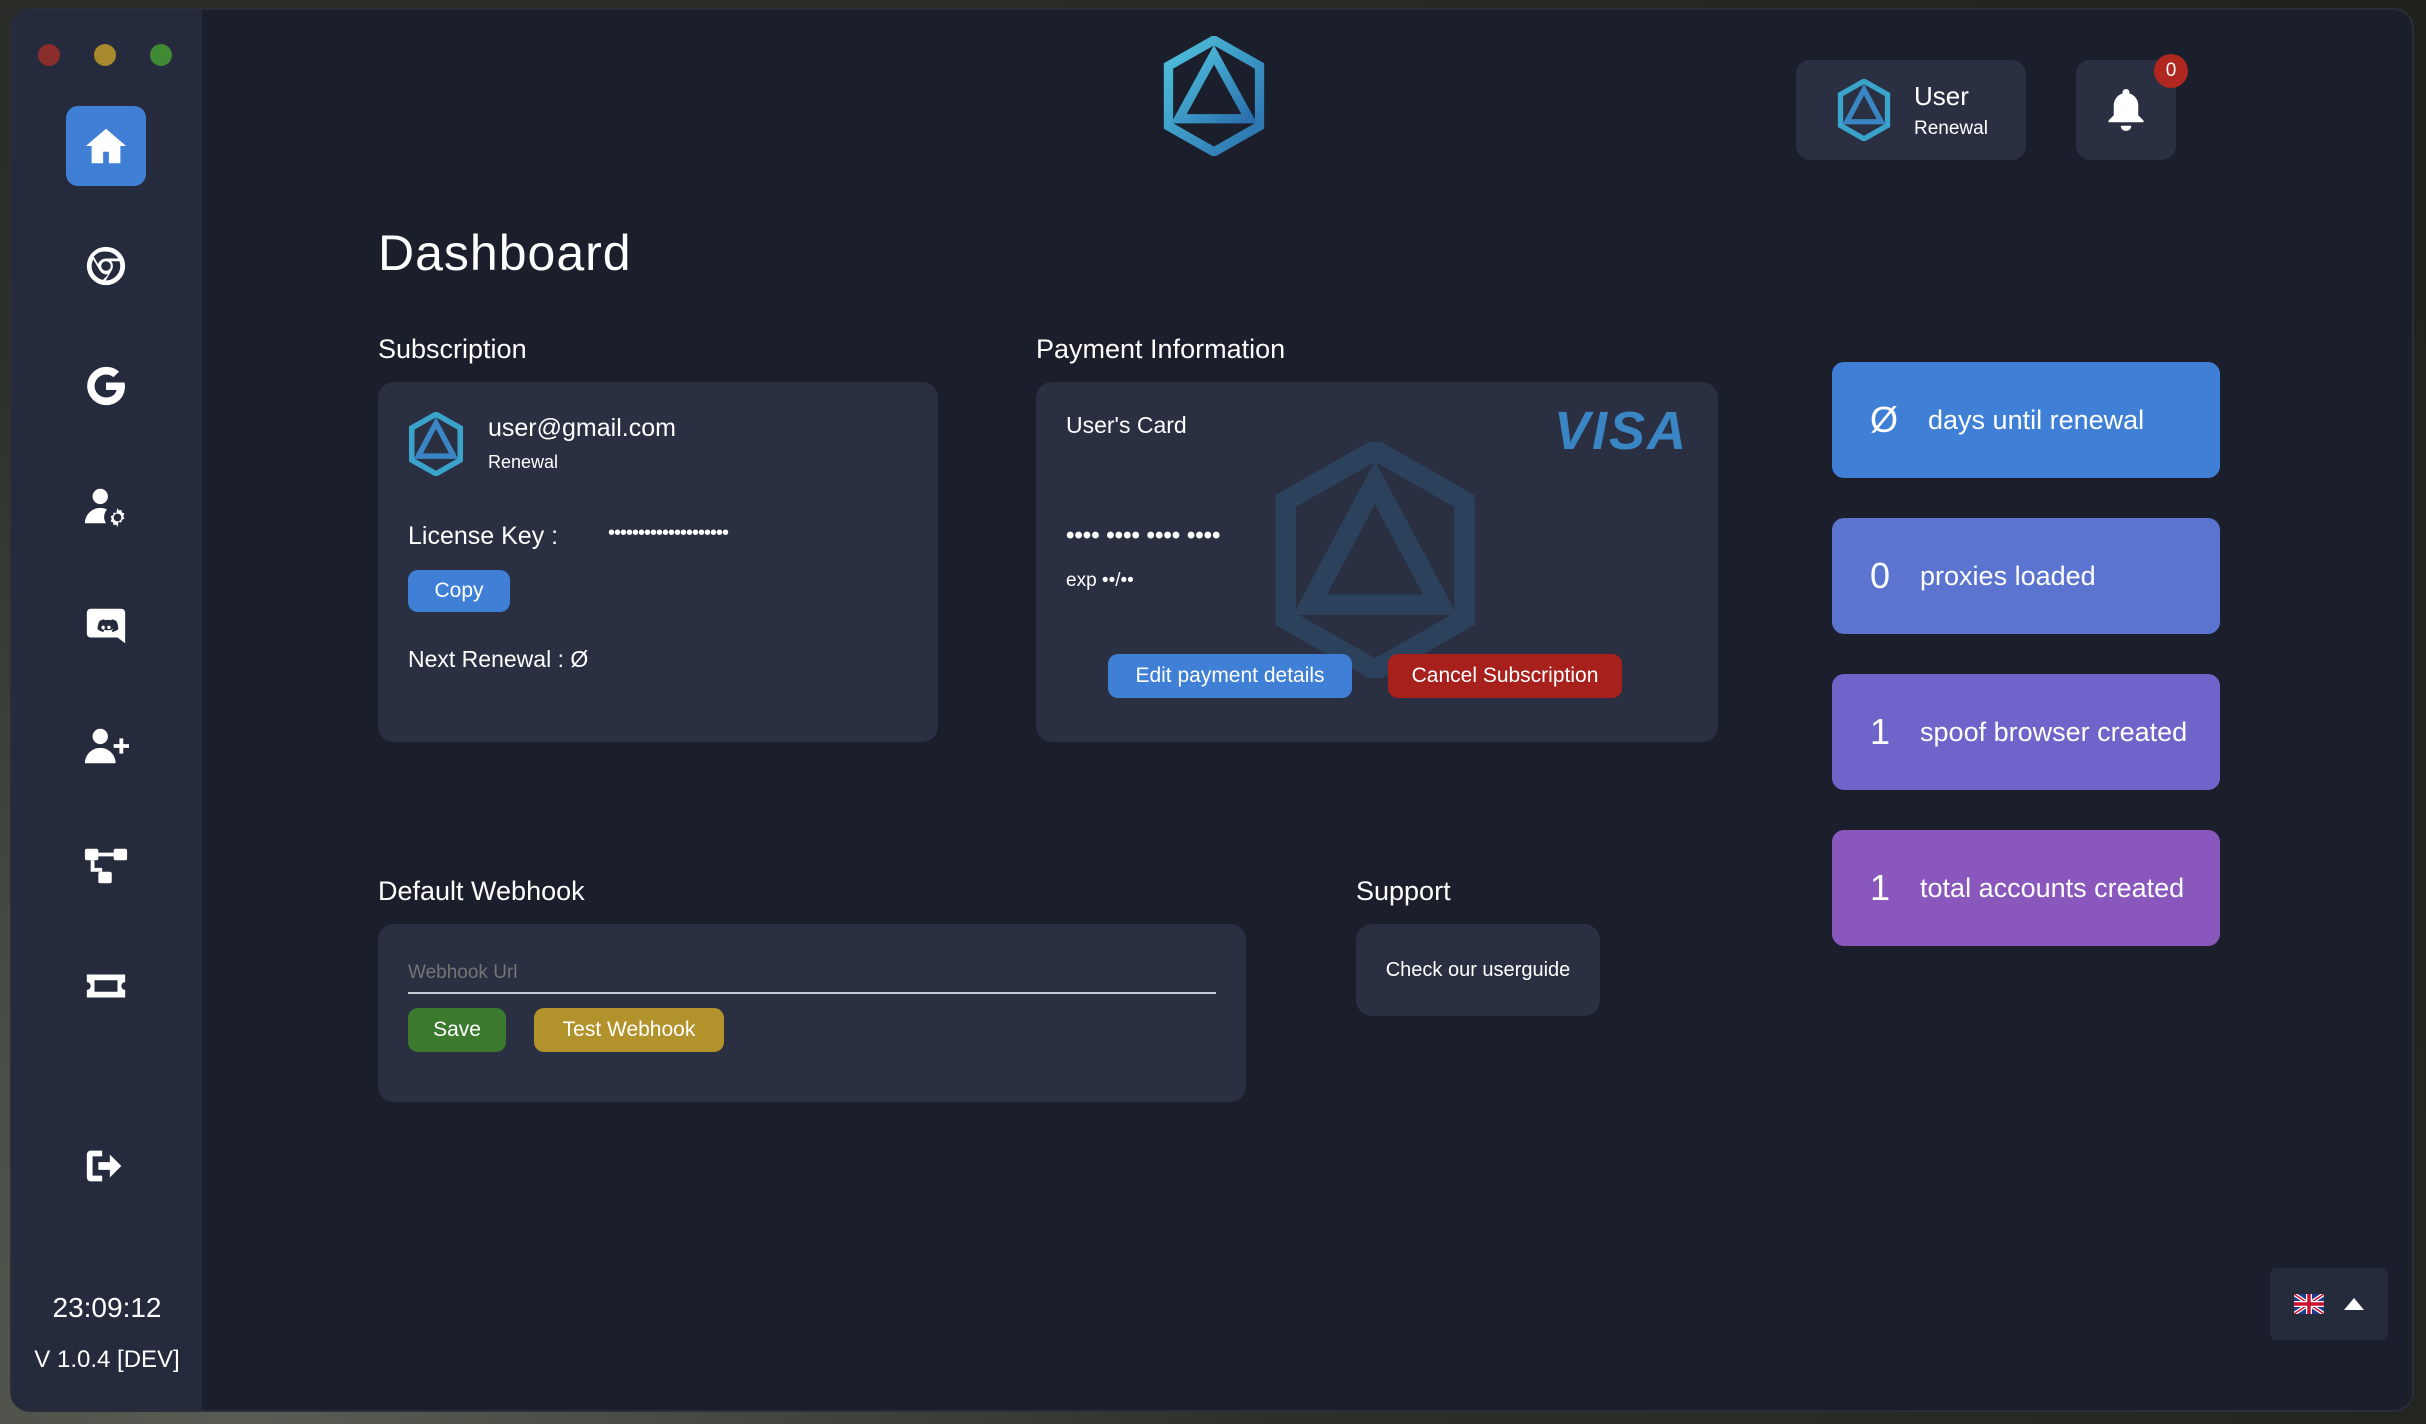  I want to click on app-logo, so click(1214, 96).